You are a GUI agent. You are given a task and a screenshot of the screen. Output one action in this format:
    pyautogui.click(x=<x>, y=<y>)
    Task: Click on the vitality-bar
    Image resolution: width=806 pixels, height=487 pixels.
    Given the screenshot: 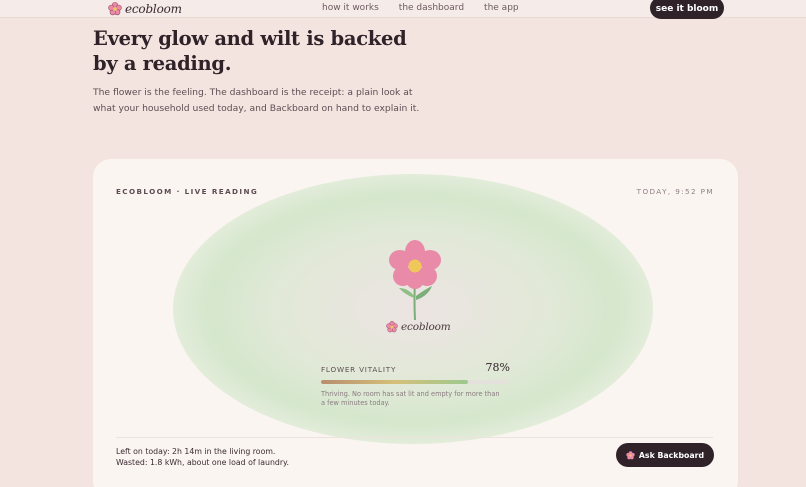 What is the action you would take?
    pyautogui.click(x=415, y=382)
    